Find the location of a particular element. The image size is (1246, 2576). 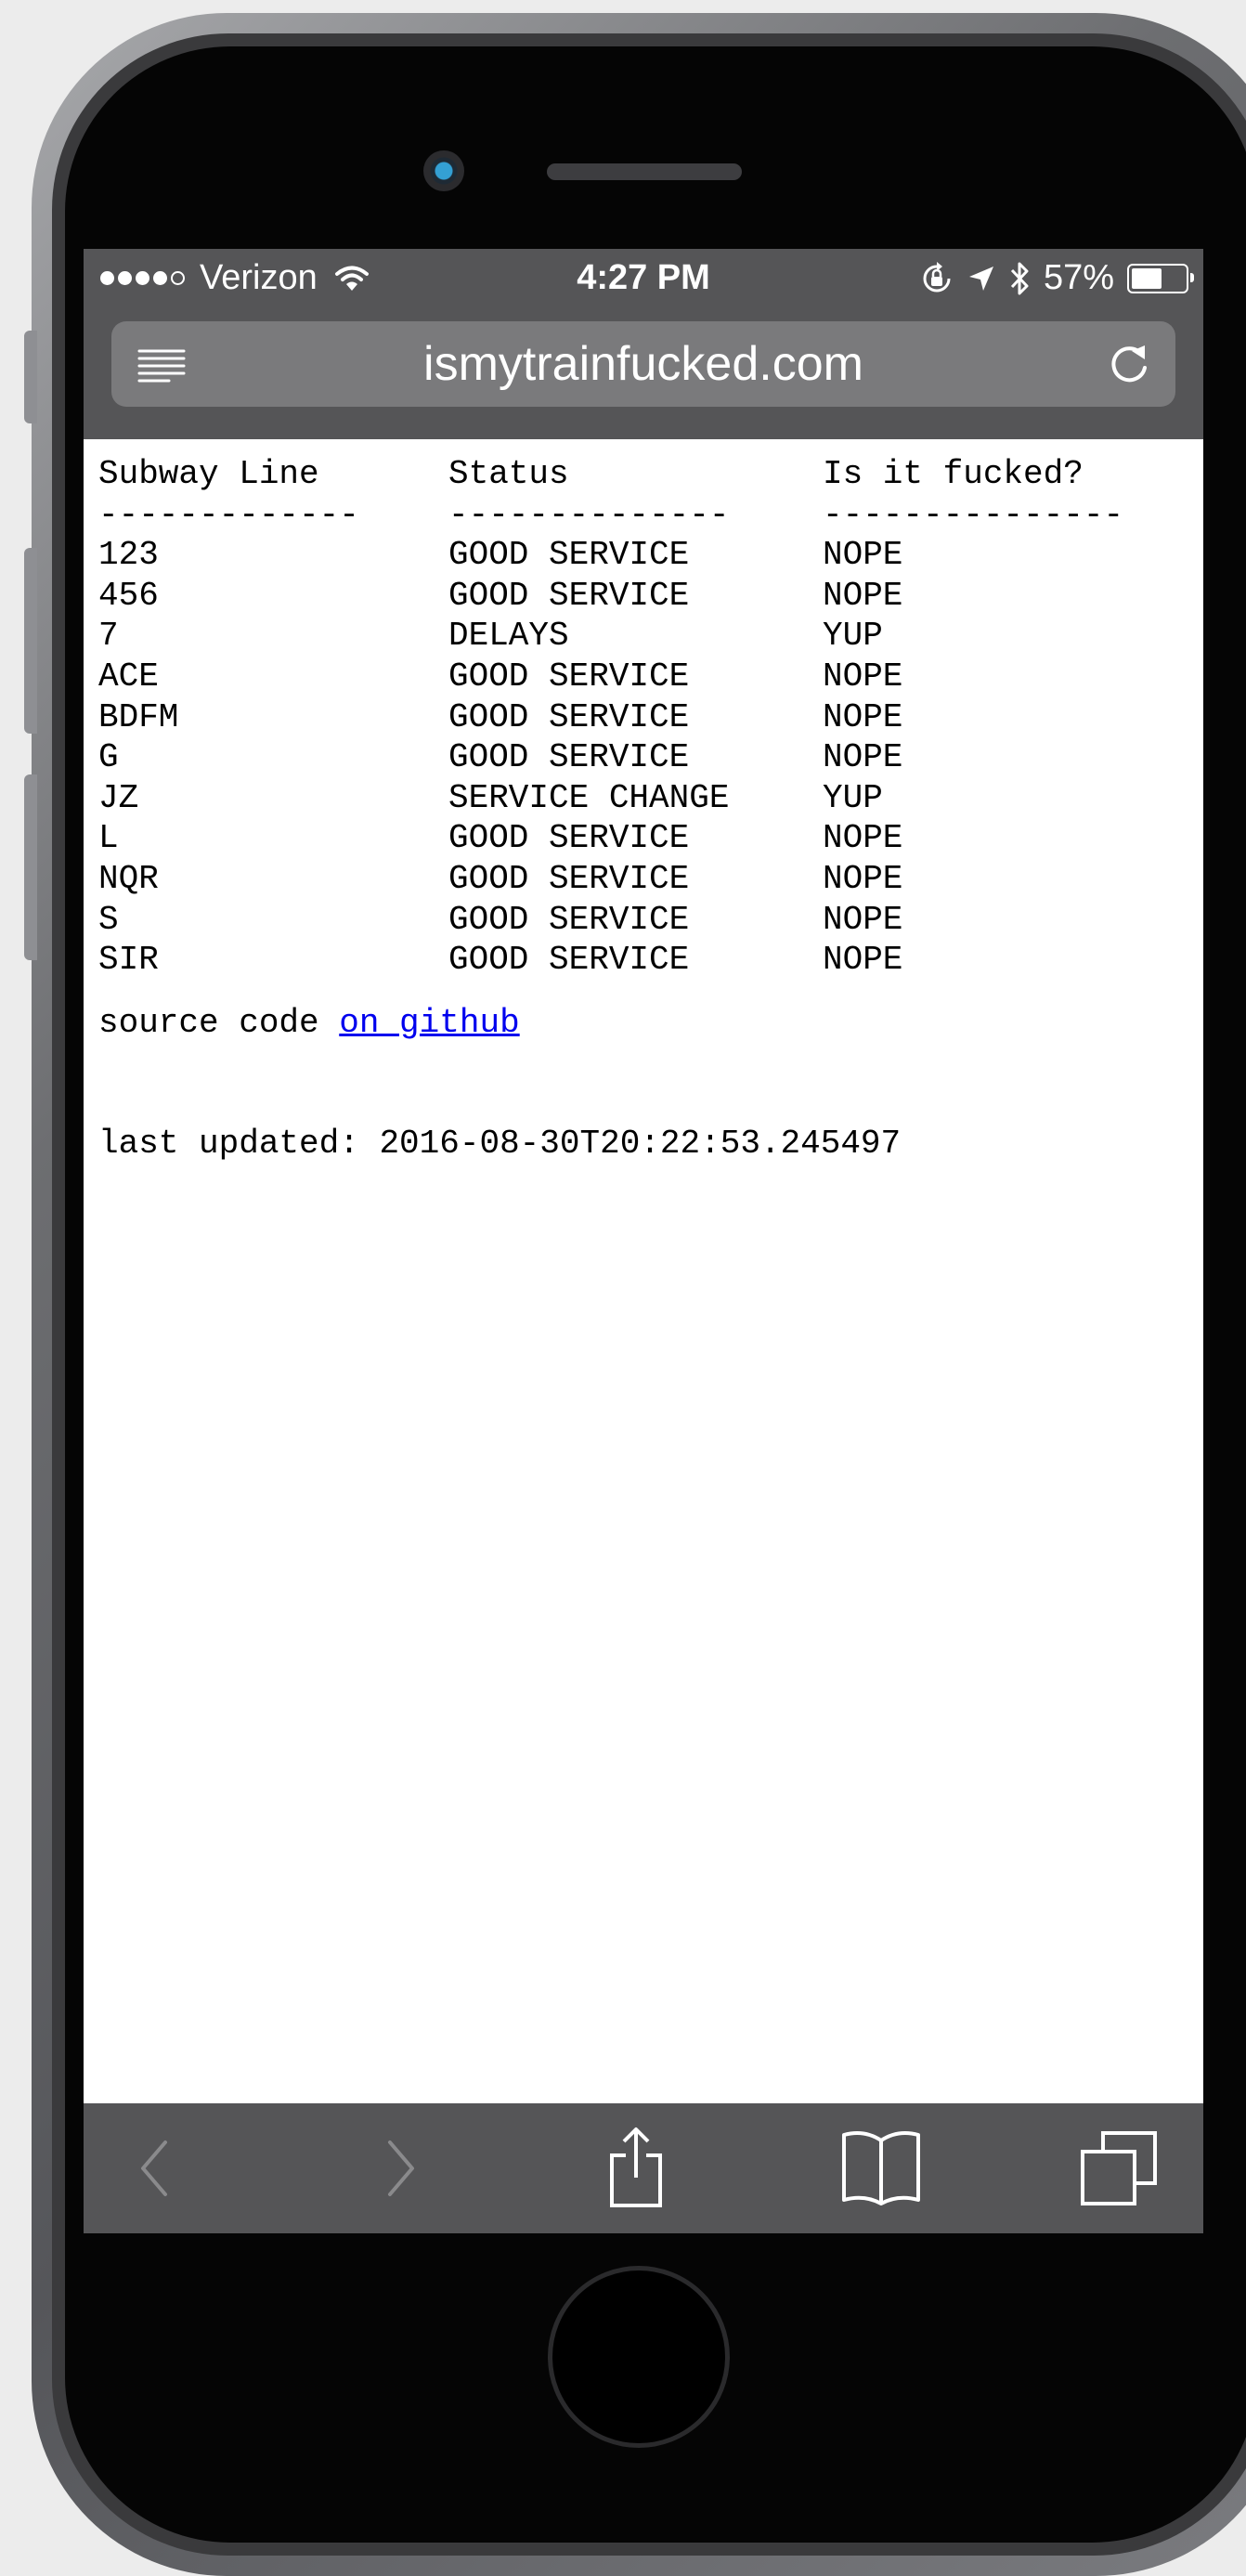

line-cell: 456 is located at coordinates (129, 595).